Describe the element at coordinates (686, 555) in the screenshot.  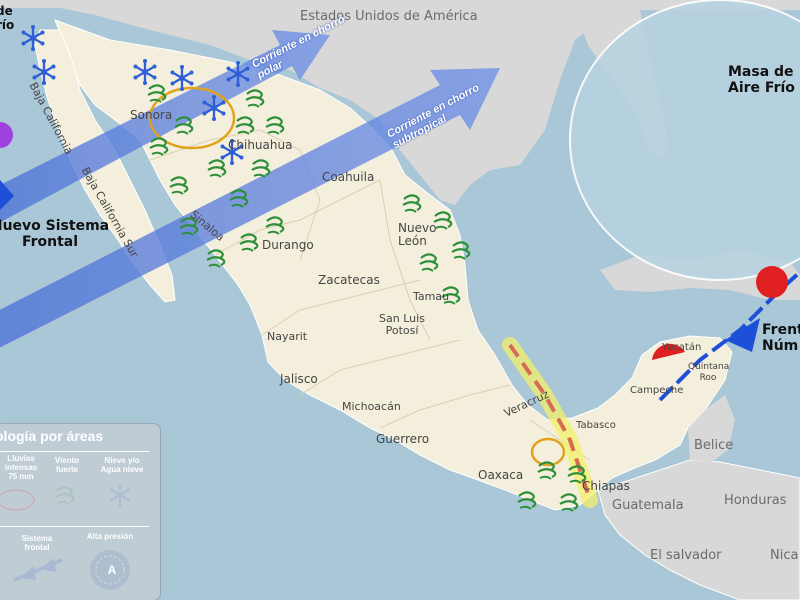
I see `label-el-salvador: El salvador` at that location.